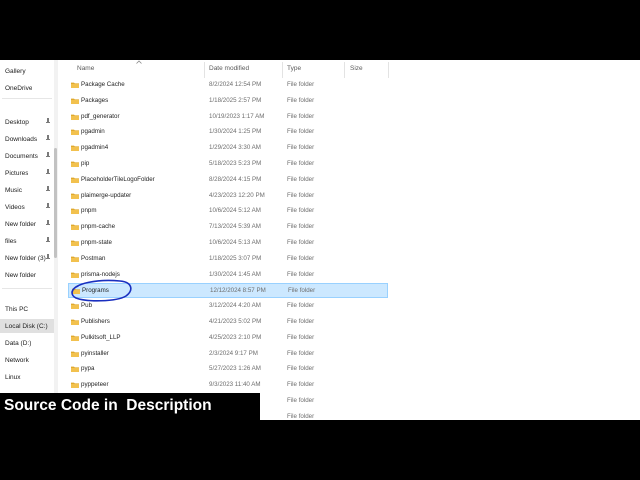  I want to click on sidebar-item-new-folder-3: New folder (3), so click(27, 258).